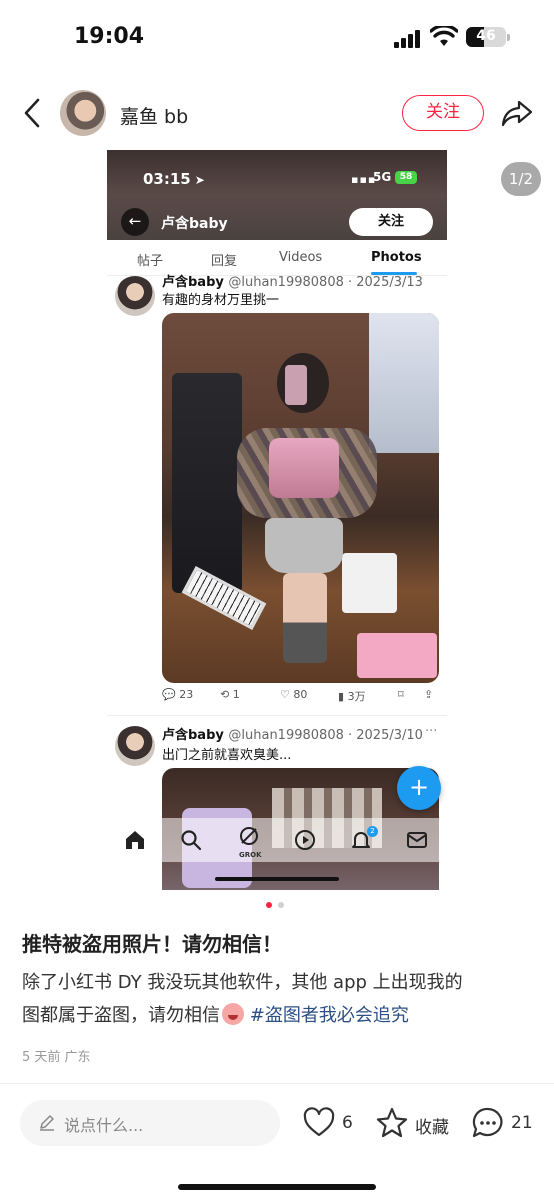 The width and height of the screenshot is (554, 1200). What do you see at coordinates (277, 879) in the screenshot?
I see `embedded-home-indicator` at bounding box center [277, 879].